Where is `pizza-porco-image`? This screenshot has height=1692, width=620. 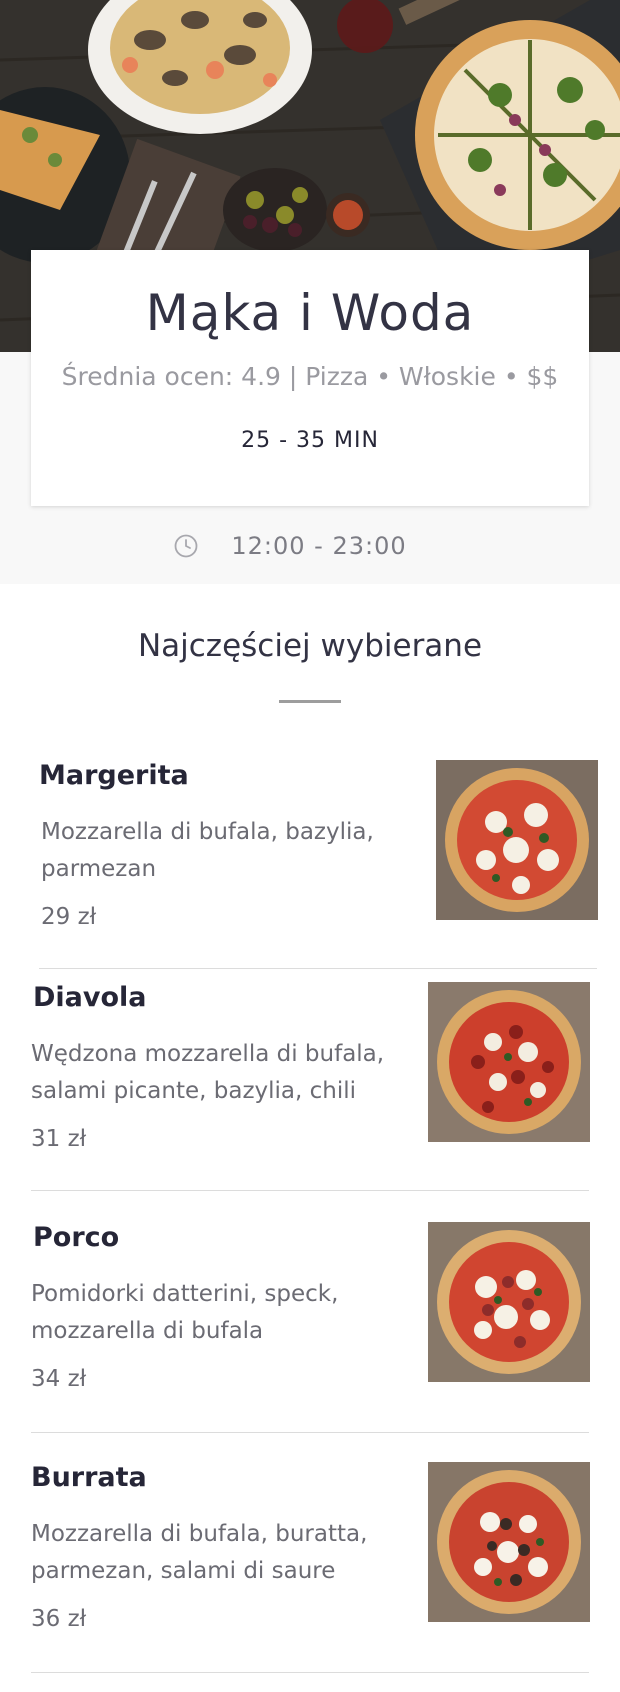 pizza-porco-image is located at coordinates (509, 1302).